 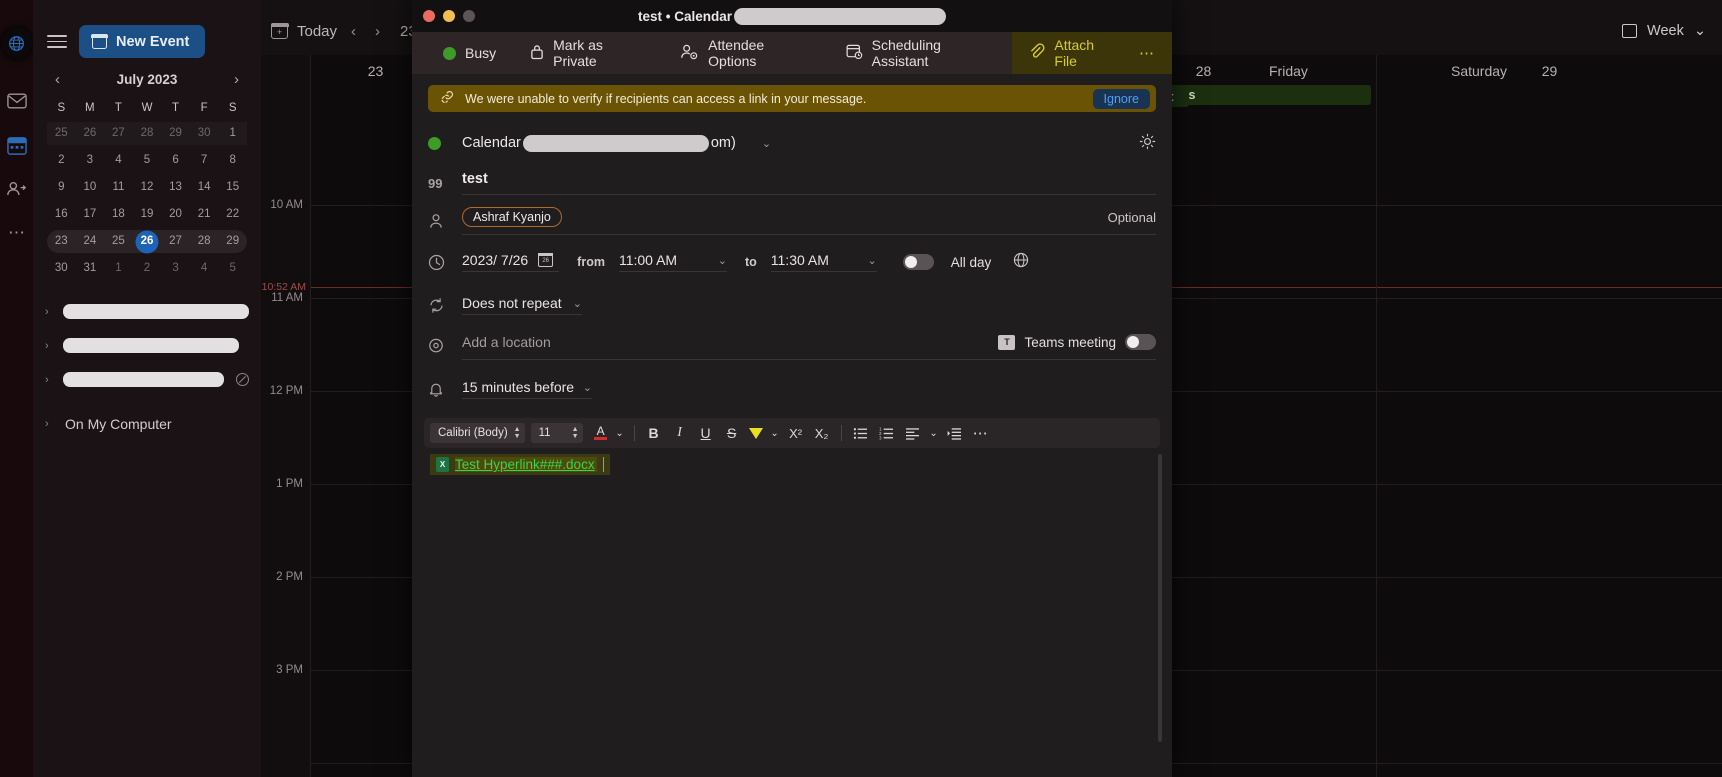 What do you see at coordinates (204, 133) in the screenshot?
I see `mini-calendar-day: 30` at bounding box center [204, 133].